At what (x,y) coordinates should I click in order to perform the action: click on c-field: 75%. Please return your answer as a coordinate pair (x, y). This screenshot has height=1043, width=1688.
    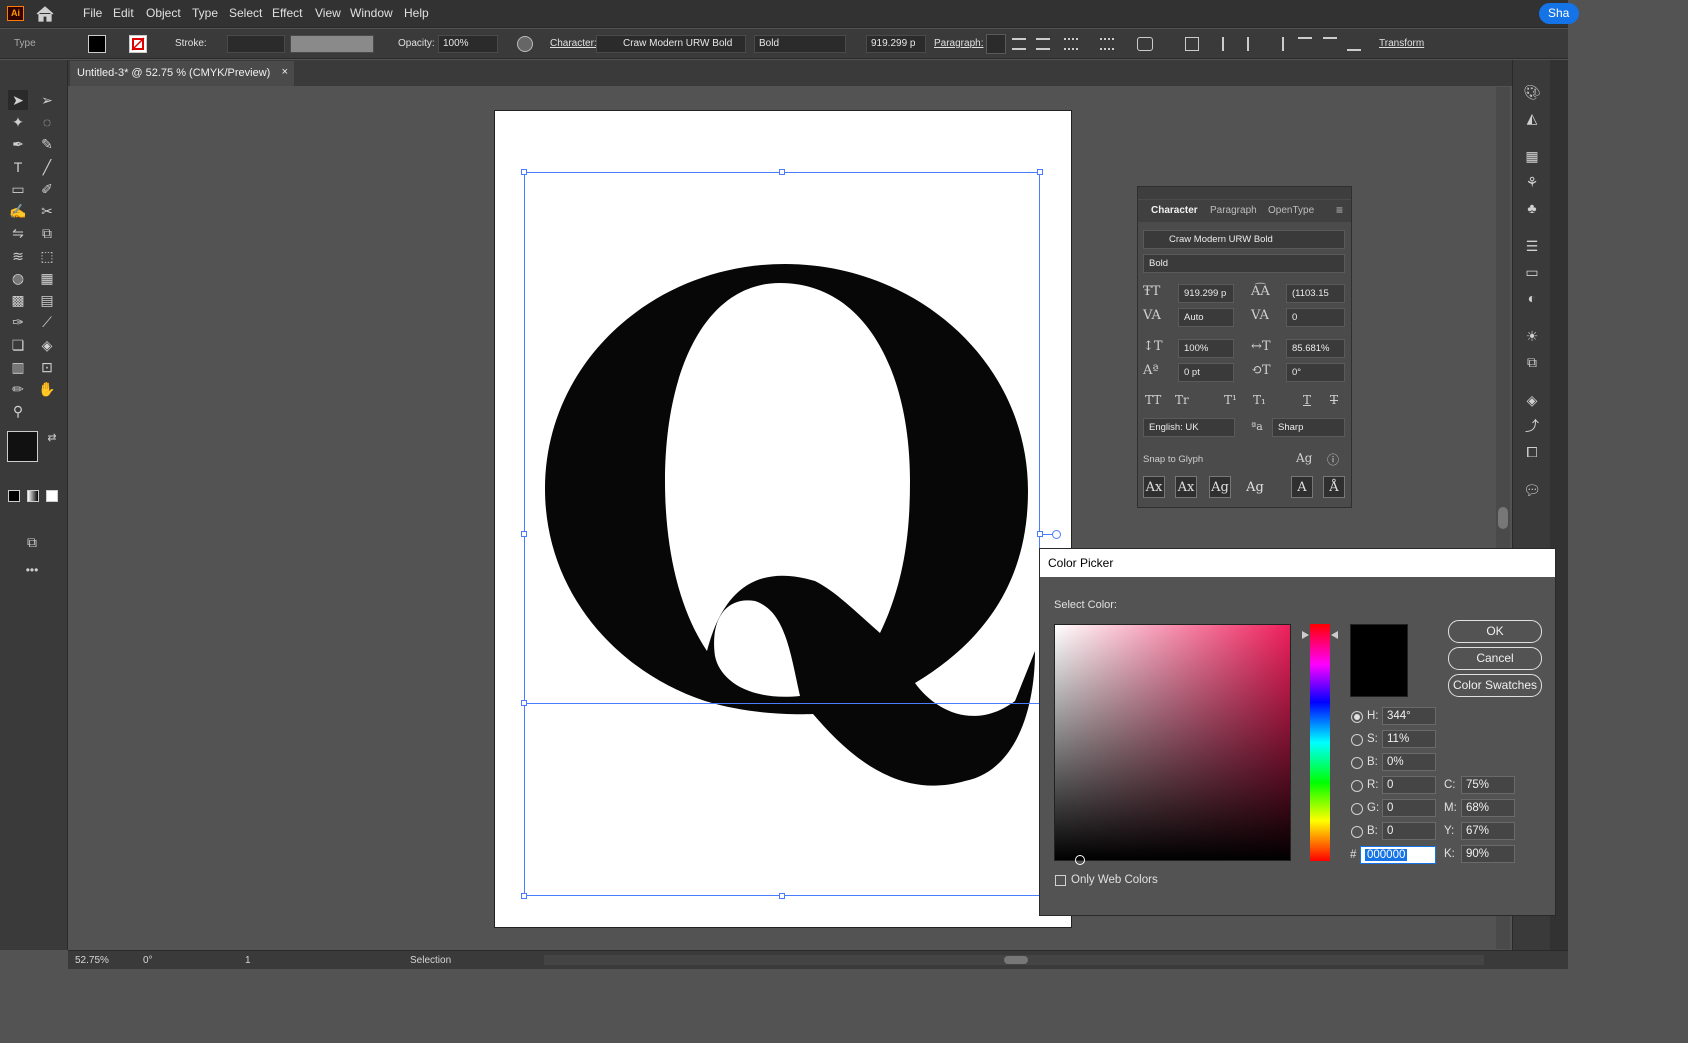
    Looking at the image, I should click on (1488, 785).